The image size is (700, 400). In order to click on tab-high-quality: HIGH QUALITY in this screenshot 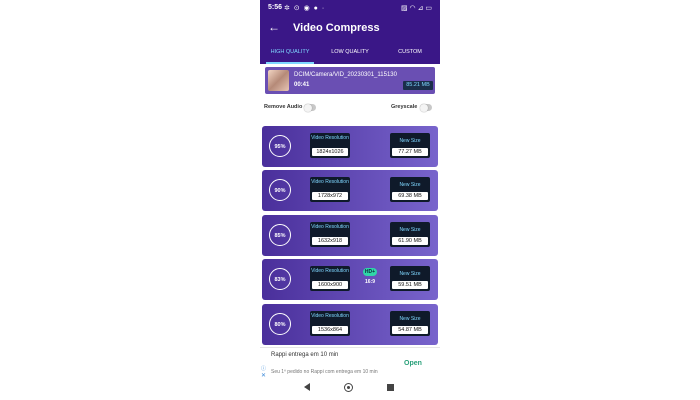, I will do `click(290, 52)`.